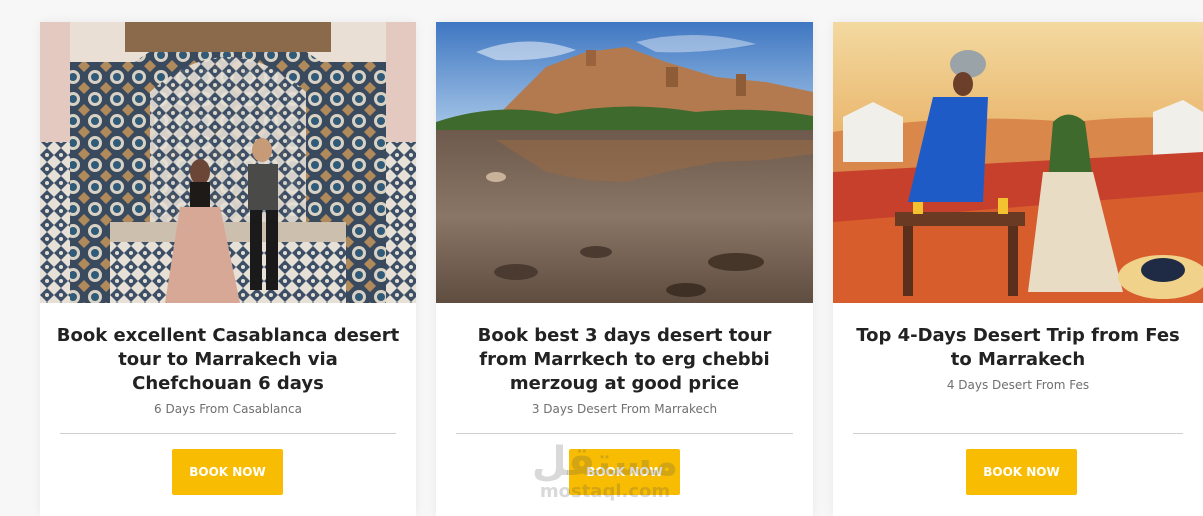  Describe the element at coordinates (1018, 385) in the screenshot. I see `tour-subtitle: 4 Days Desert From Fes` at that location.